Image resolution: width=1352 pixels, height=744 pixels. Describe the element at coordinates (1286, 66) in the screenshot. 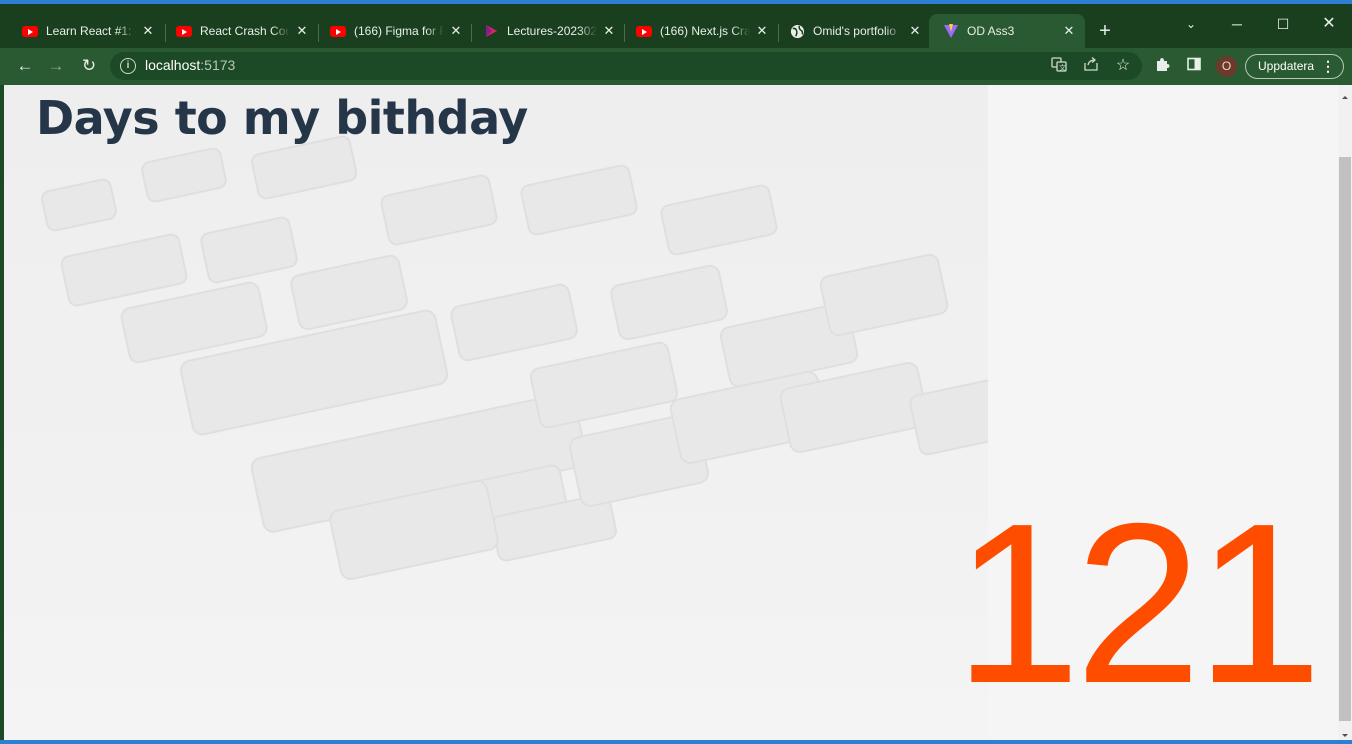

I see `update-label: Uppdatera` at that location.